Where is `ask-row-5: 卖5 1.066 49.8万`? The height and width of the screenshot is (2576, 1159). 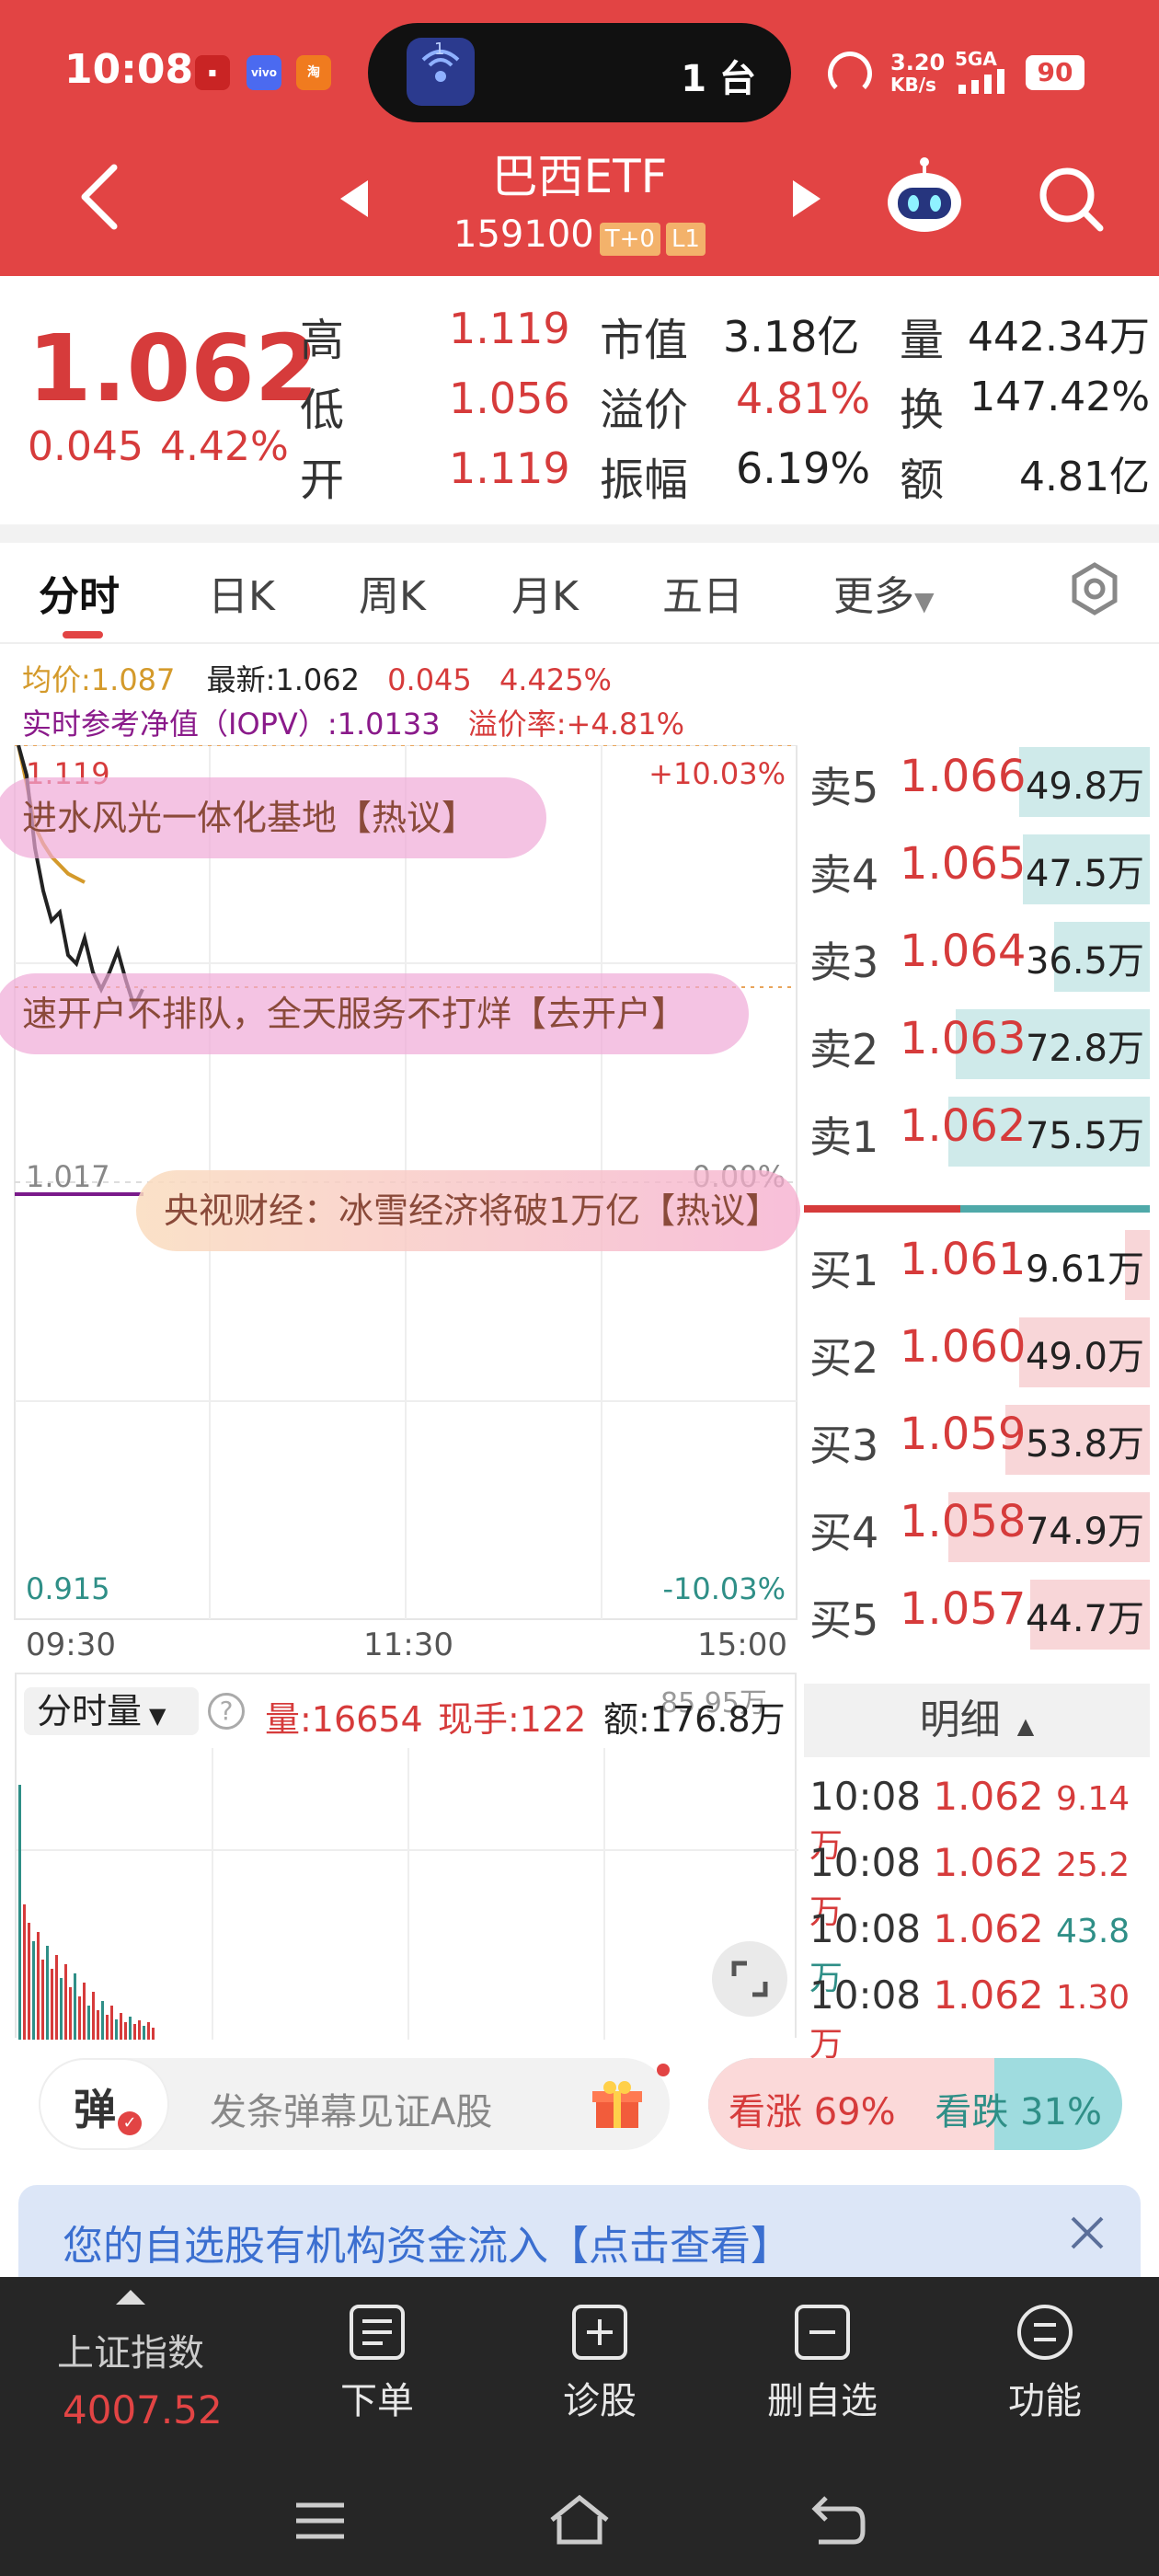 ask-row-5: 卖5 1.066 49.8万 is located at coordinates (975, 779).